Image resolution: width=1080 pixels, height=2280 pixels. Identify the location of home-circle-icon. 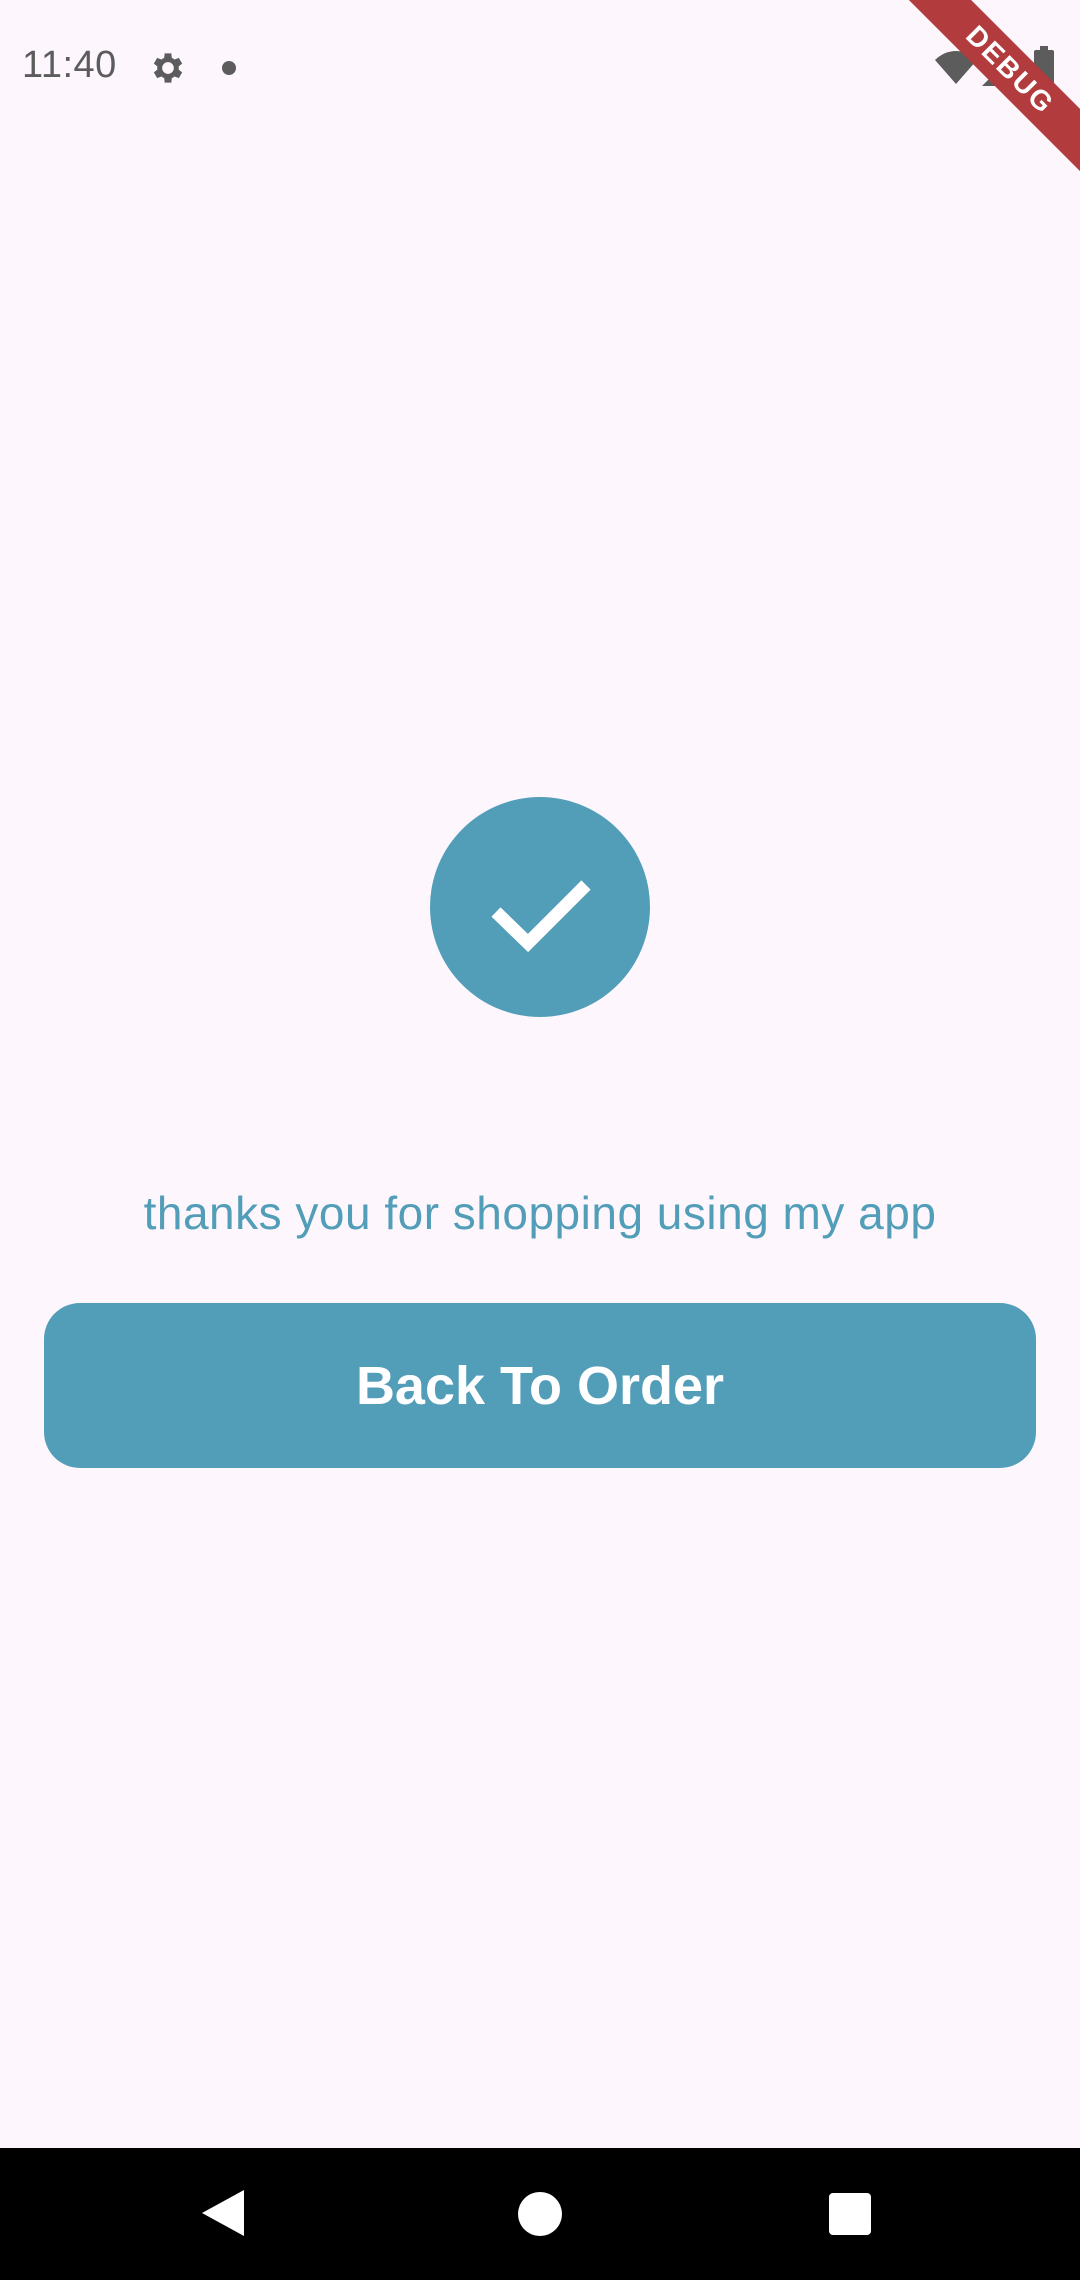
(540, 2214).